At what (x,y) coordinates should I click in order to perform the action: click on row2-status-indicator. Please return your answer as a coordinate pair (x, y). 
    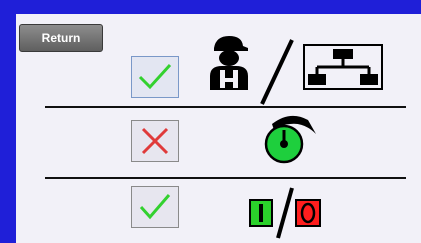
    Looking at the image, I should click on (155, 141).